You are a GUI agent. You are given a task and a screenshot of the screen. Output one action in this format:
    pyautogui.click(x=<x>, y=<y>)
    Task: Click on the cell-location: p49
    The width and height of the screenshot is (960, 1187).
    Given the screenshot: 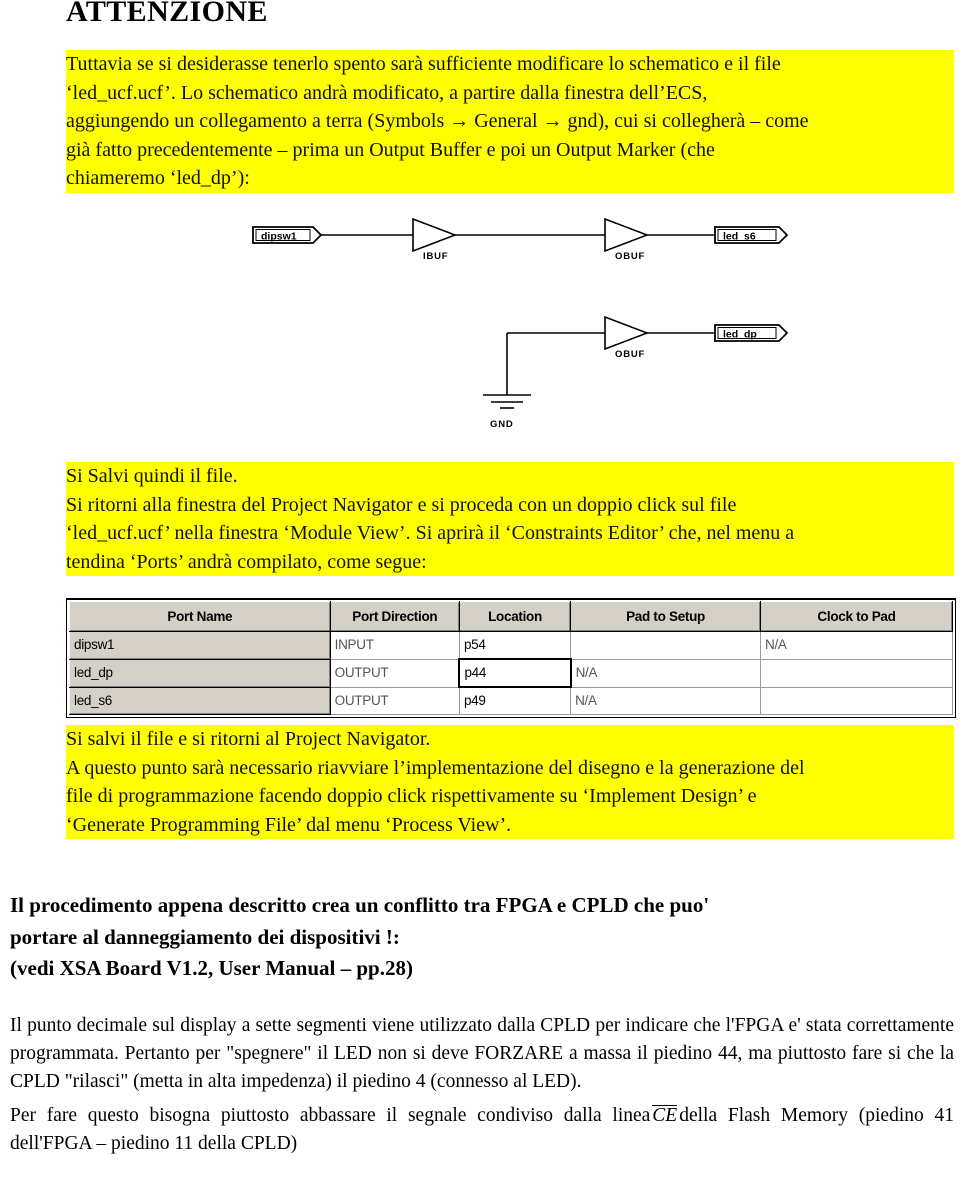 What is the action you would take?
    pyautogui.click(x=515, y=700)
    